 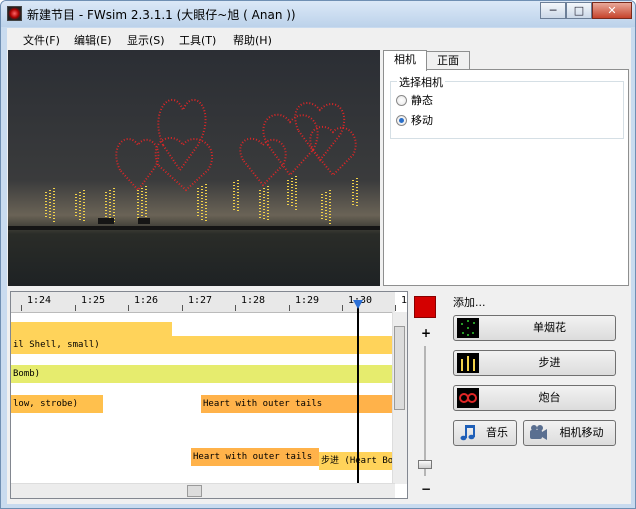 I want to click on radio-static-label: 静态, so click(x=422, y=100).